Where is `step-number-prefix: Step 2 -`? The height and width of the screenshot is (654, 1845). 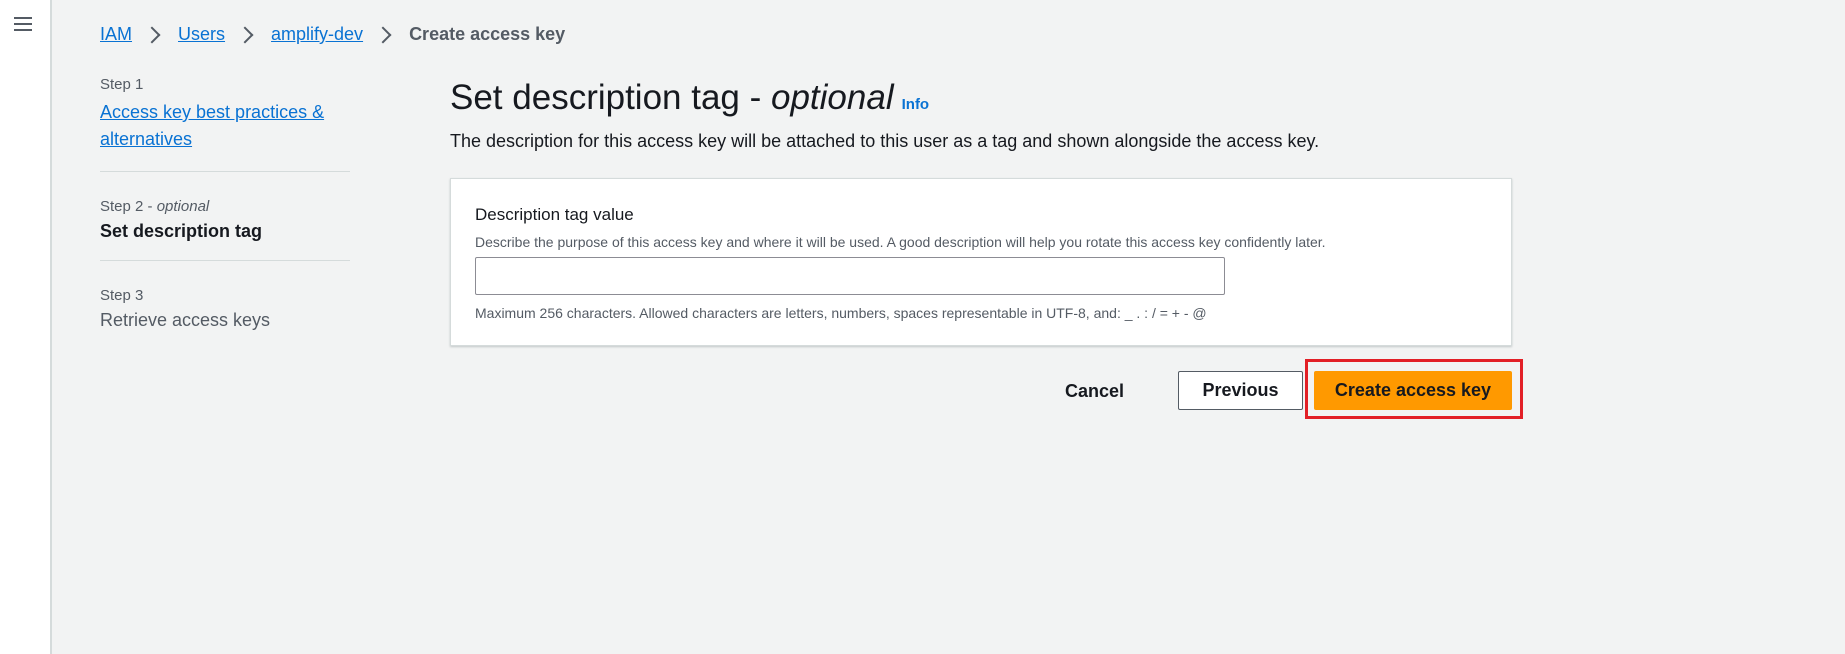 step-number-prefix: Step 2 - is located at coordinates (128, 206).